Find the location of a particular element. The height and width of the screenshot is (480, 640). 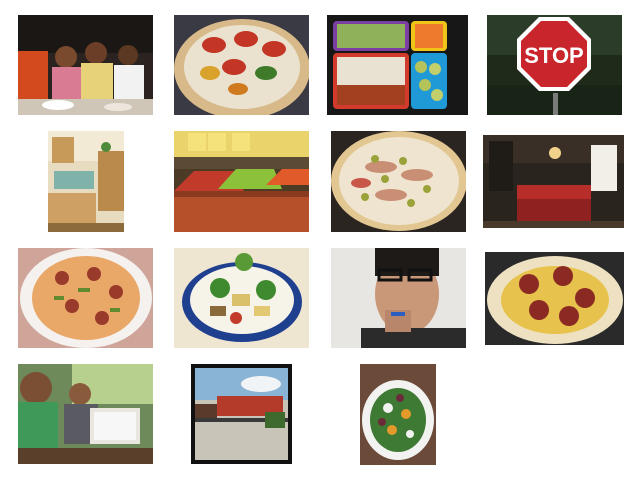

stop-sign-text: STOP is located at coordinates (554, 55).